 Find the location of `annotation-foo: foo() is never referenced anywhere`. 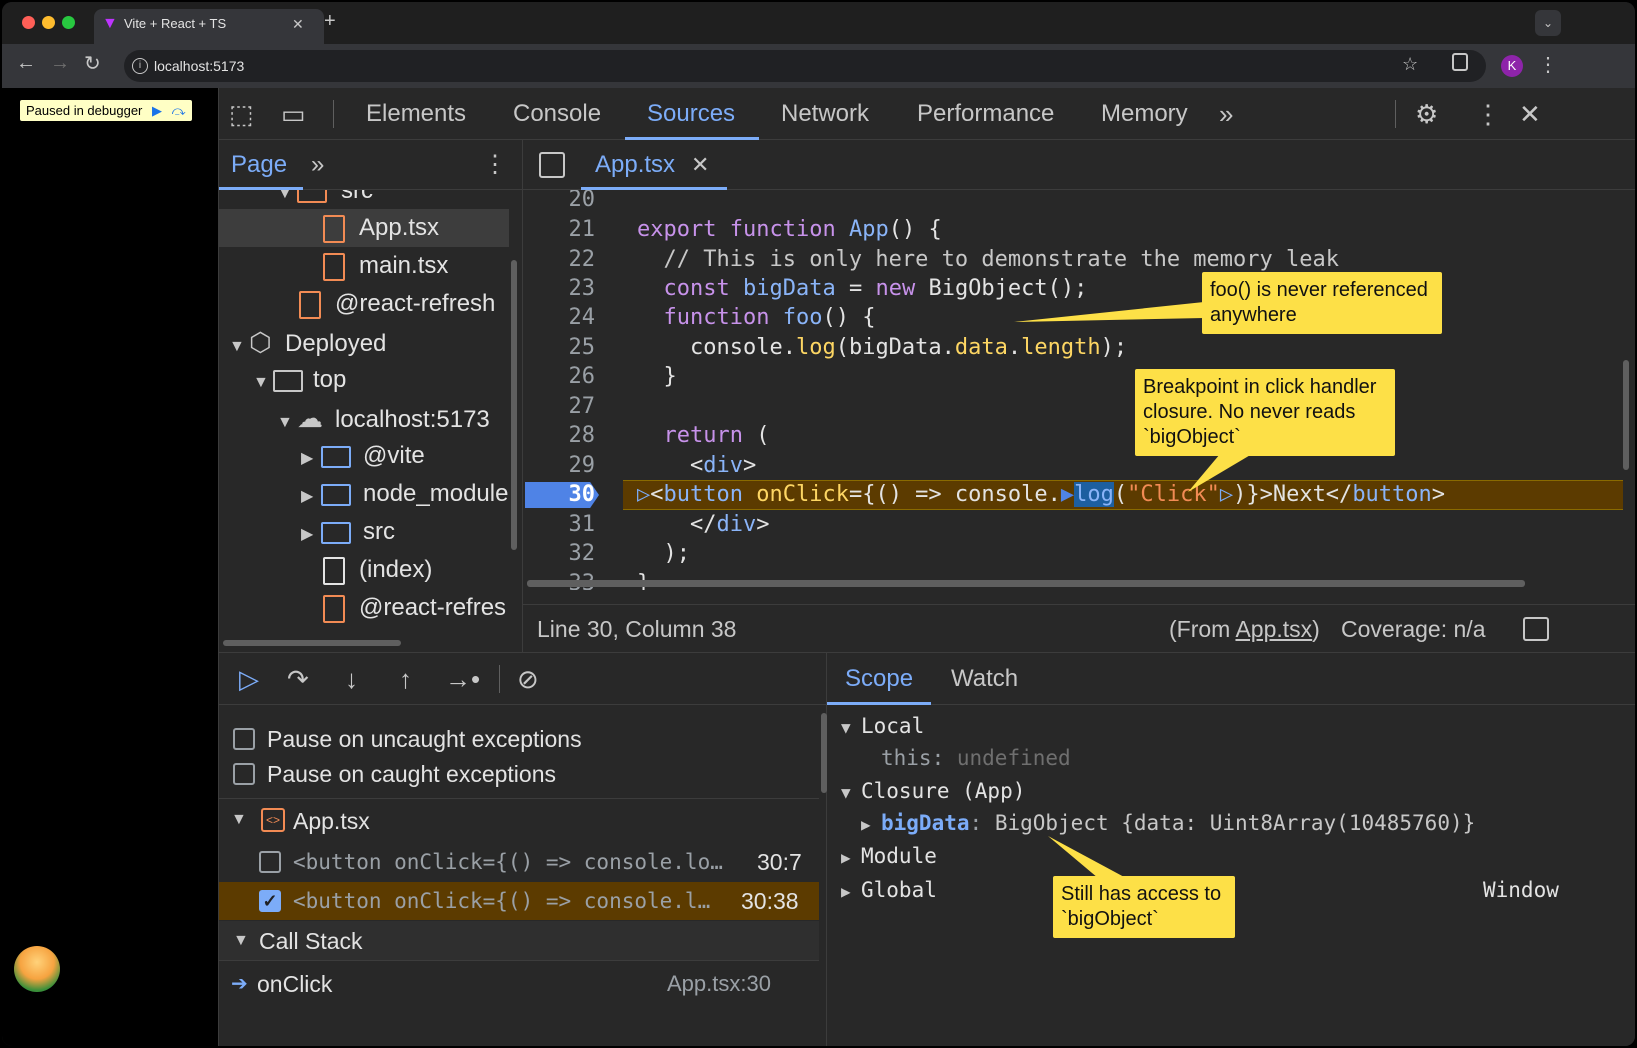

annotation-foo: foo() is never referenced anywhere is located at coordinates (1322, 303).